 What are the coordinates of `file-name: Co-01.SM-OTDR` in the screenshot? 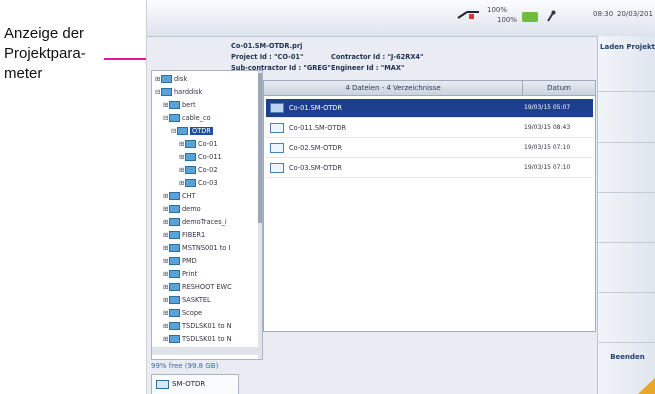 It's located at (395, 108).